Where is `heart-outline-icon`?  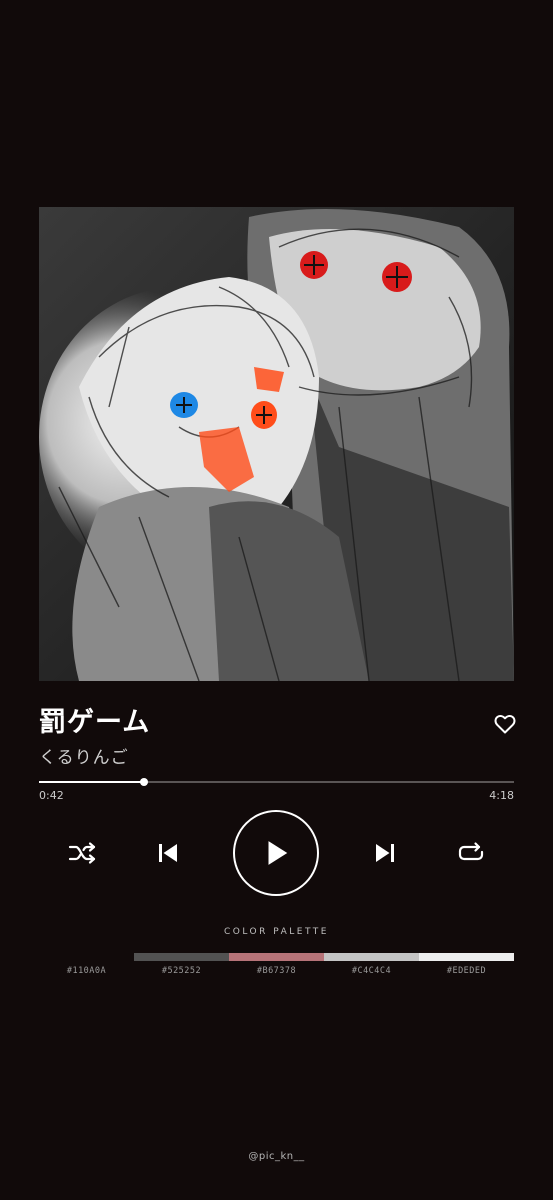 heart-outline-icon is located at coordinates (505, 724).